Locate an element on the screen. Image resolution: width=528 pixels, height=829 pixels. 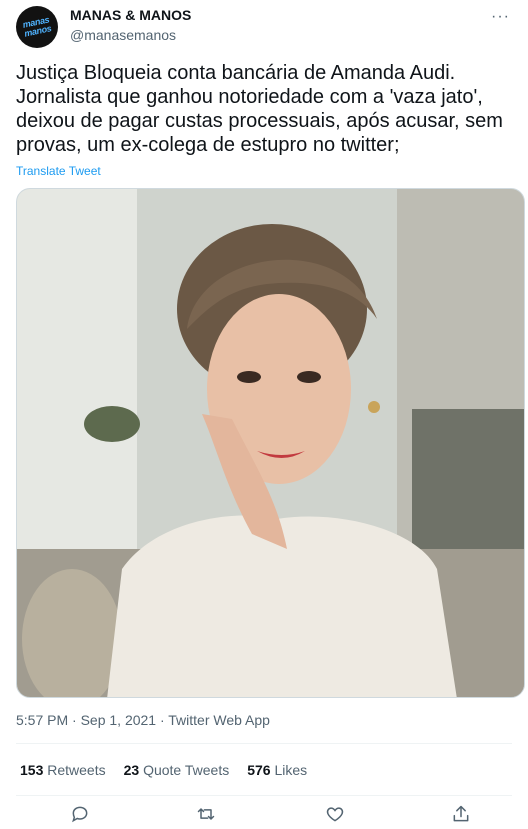
likes-stat: 576 Likes is located at coordinates (277, 770).